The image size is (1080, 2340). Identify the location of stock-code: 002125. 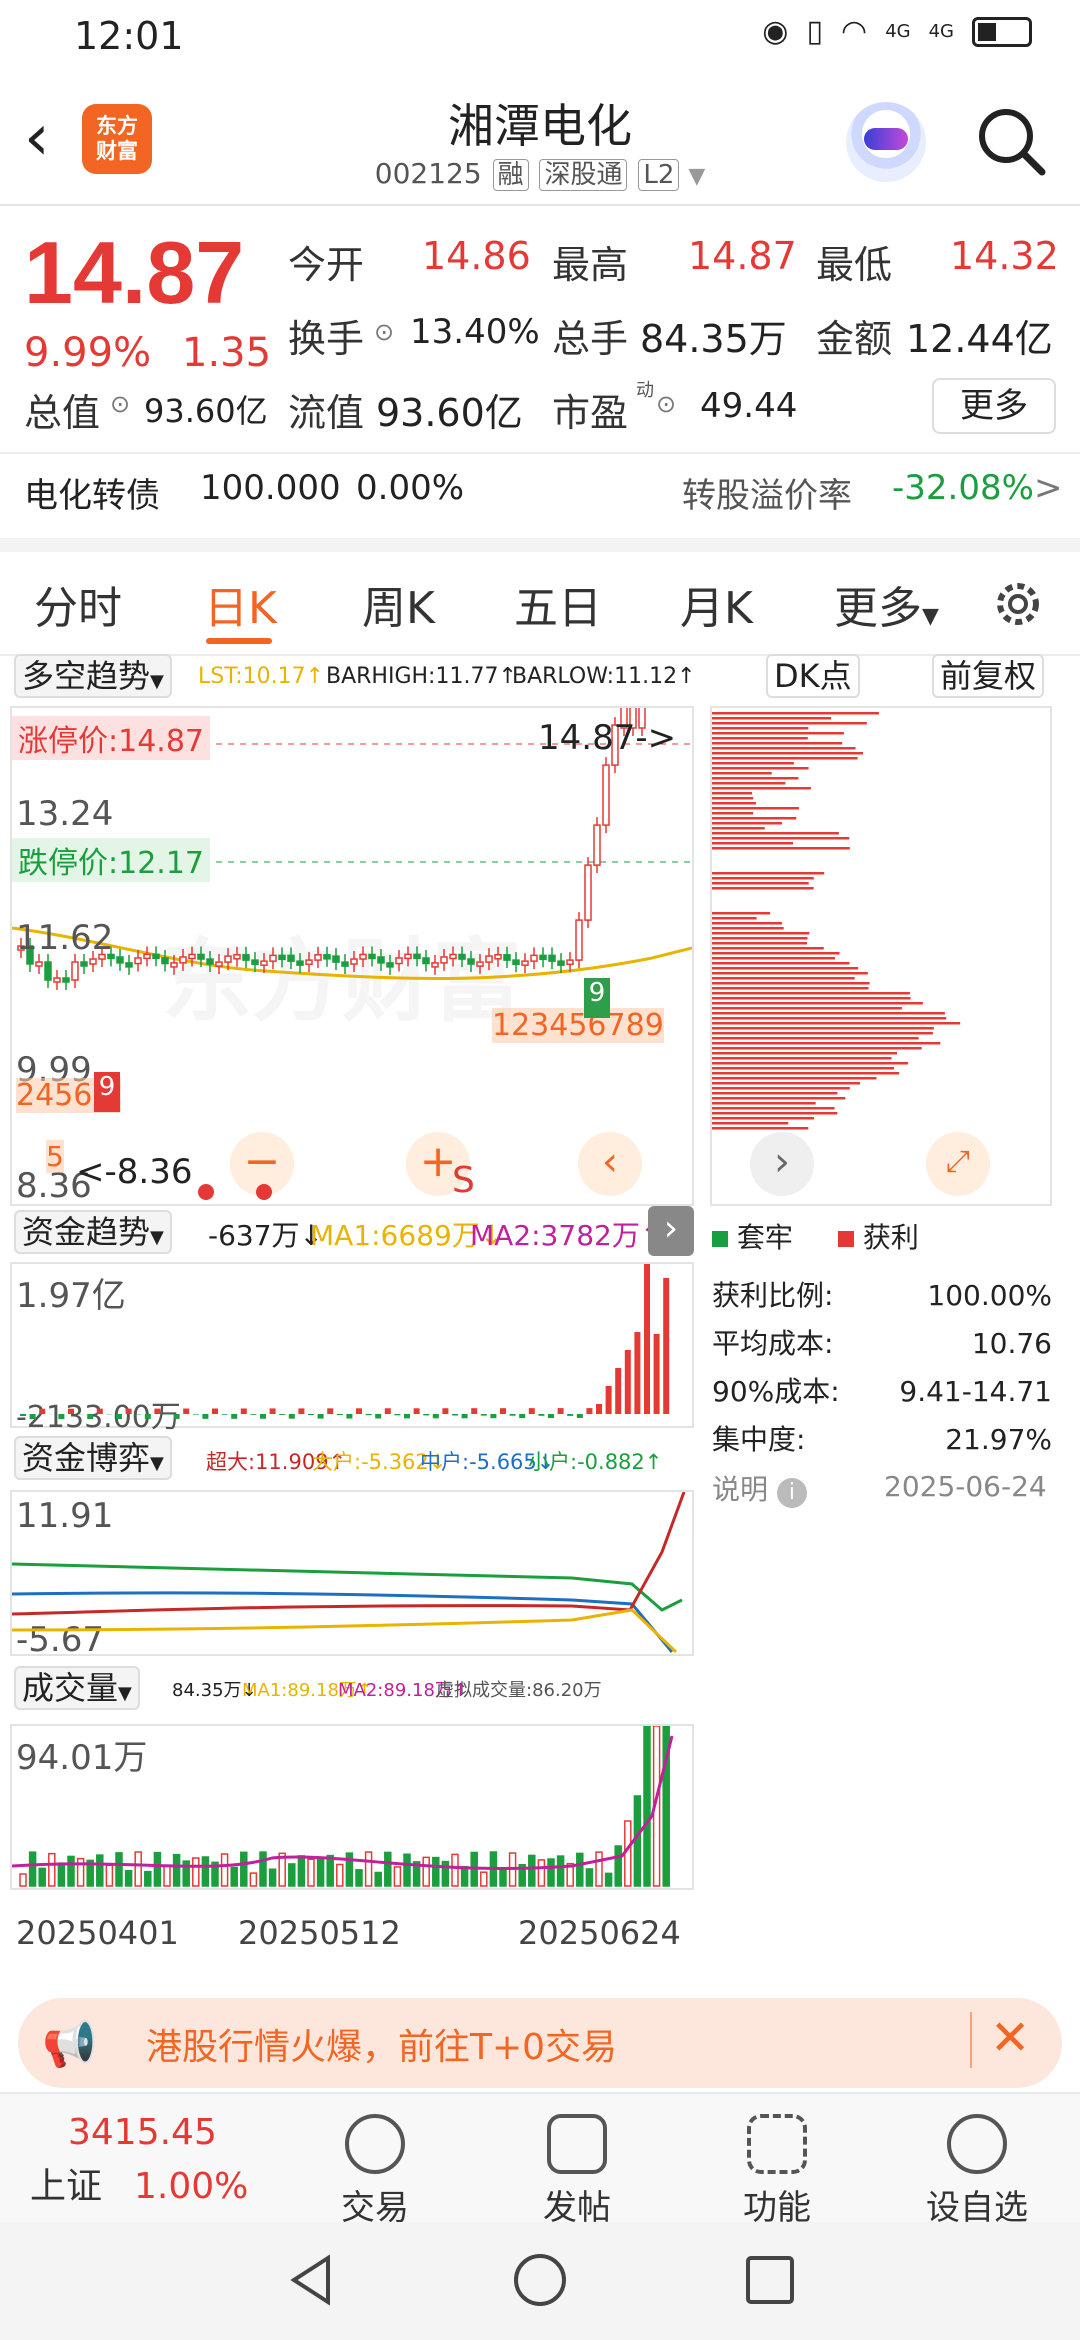
(428, 173).